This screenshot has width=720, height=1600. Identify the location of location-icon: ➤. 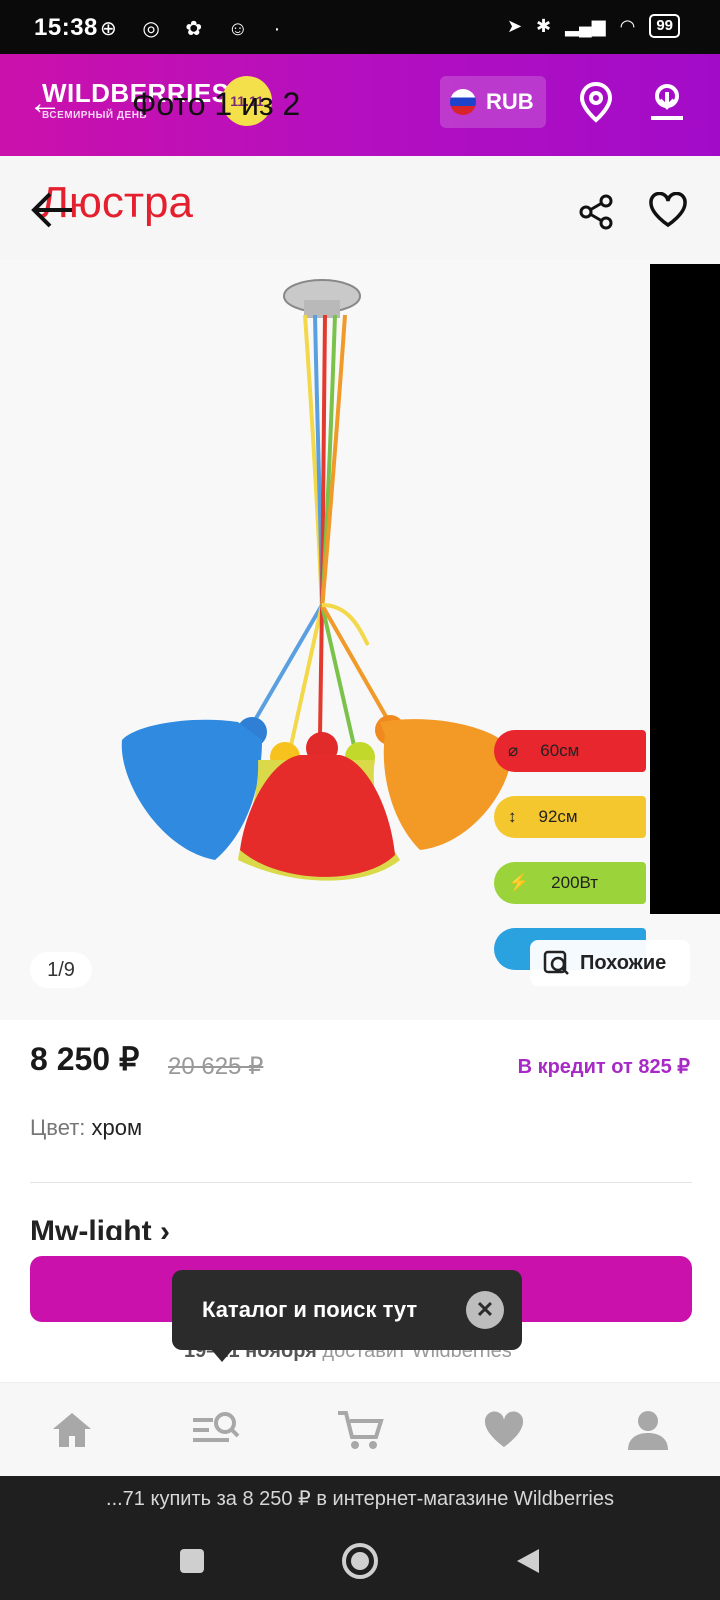
(514, 25).